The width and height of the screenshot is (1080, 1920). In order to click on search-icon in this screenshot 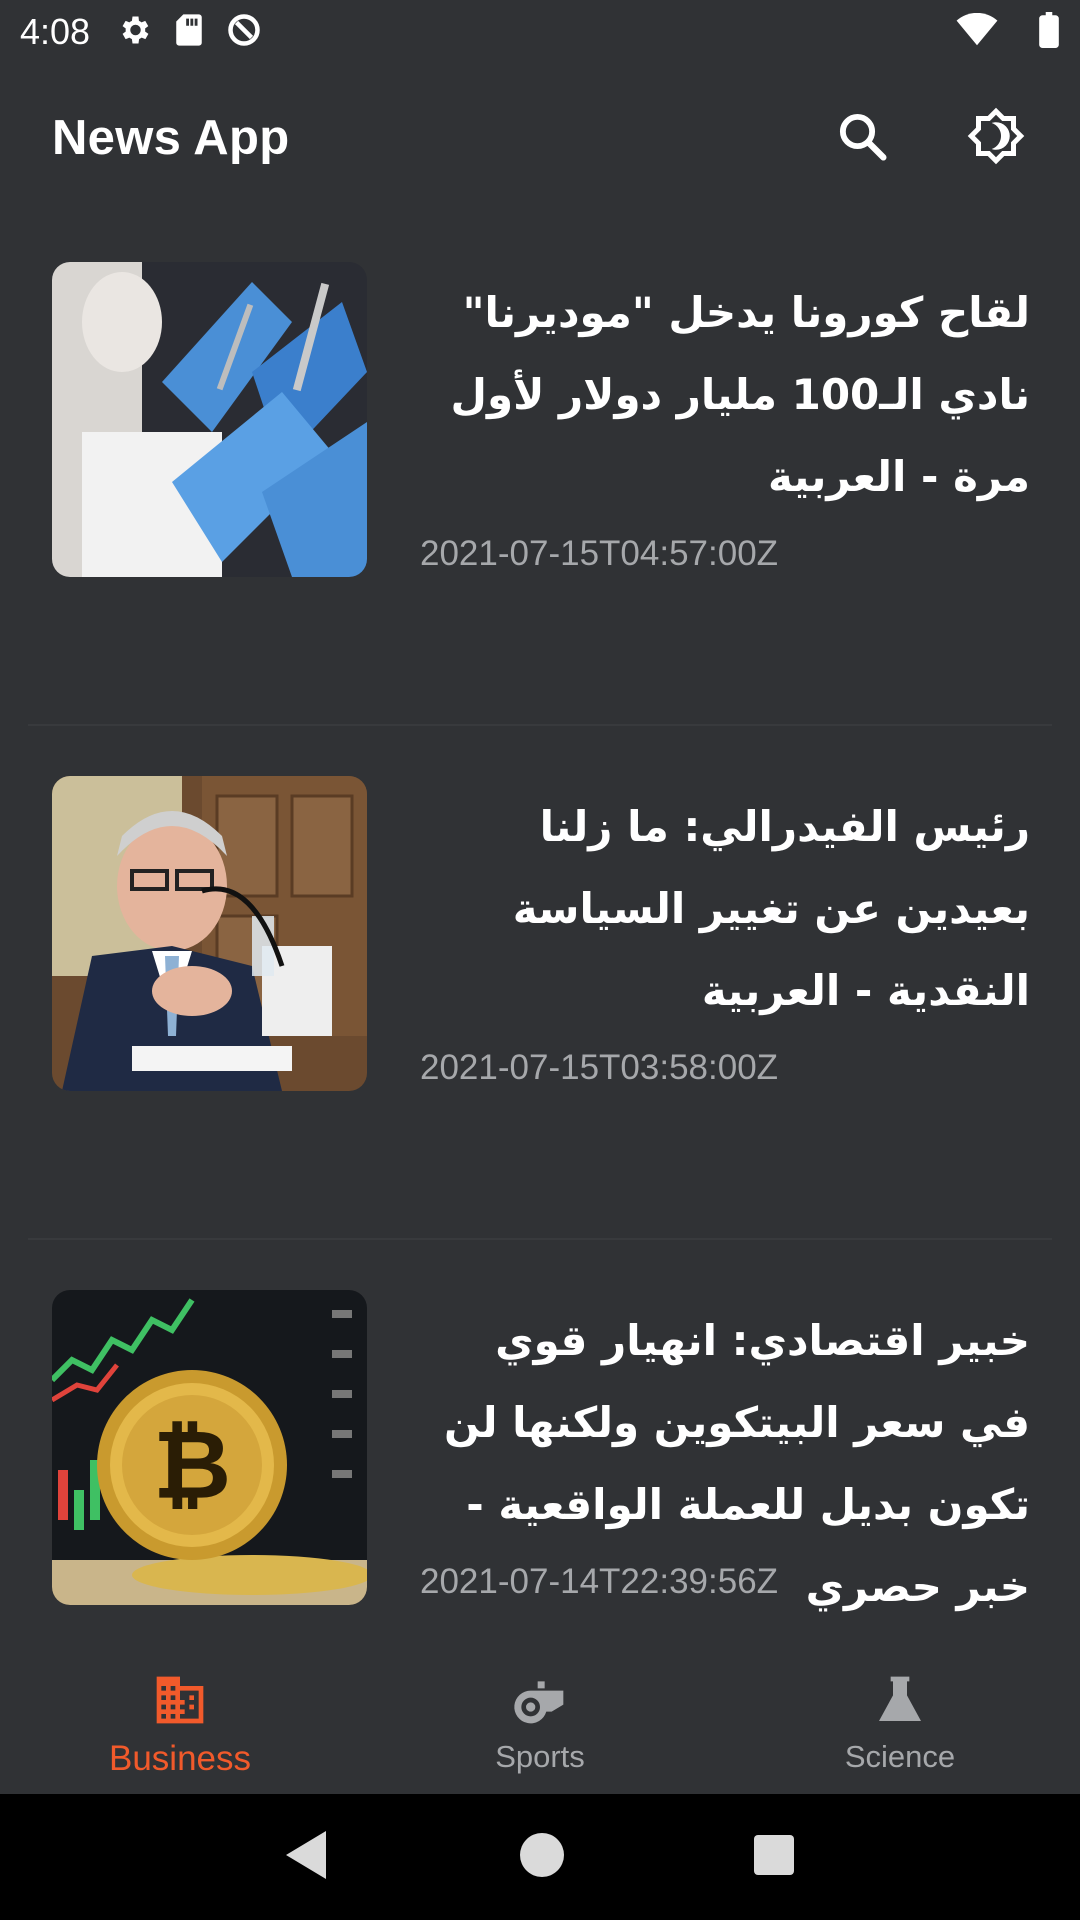, I will do `click(862, 138)`.